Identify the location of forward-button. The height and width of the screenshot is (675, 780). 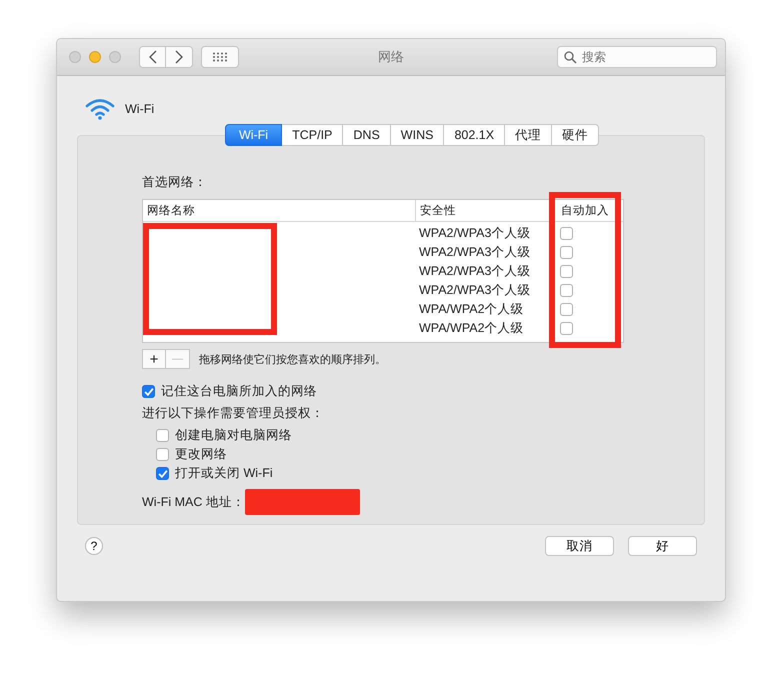
(179, 57).